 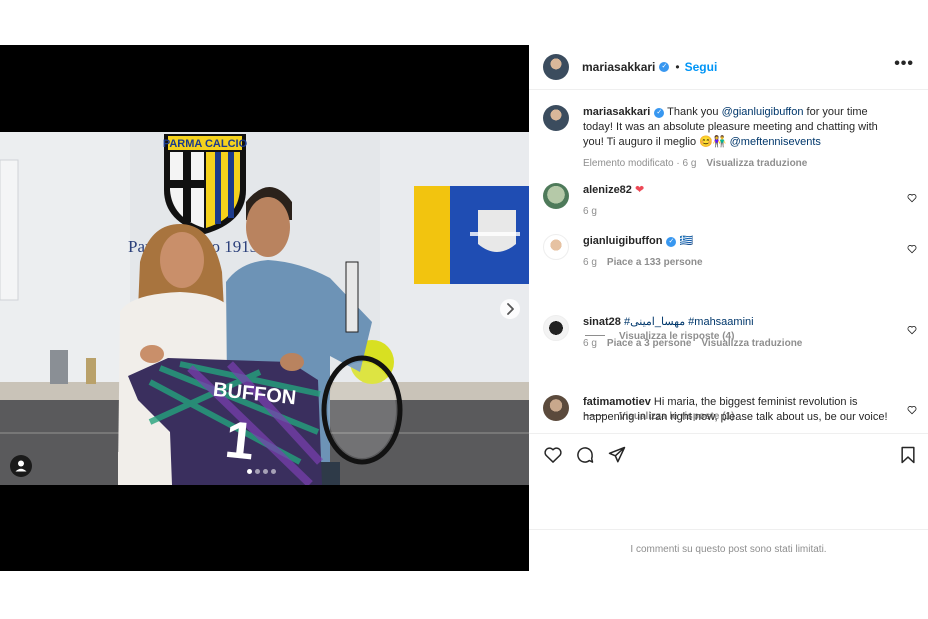 What do you see at coordinates (756, 163) in the screenshot?
I see `caption-translate-link: Visualizza traduzione` at bounding box center [756, 163].